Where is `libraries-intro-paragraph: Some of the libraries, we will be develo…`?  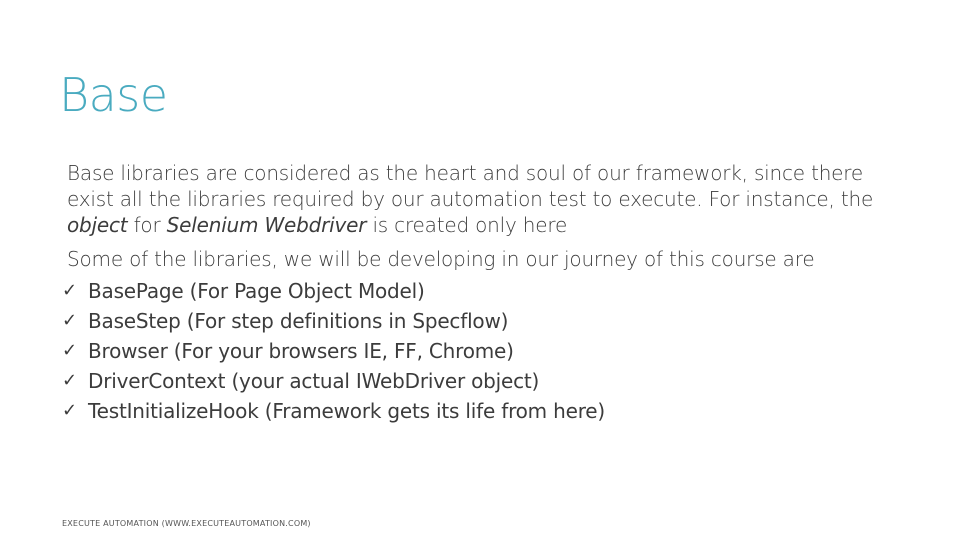
libraries-intro-paragraph: Some of the libraries, we will be develo… is located at coordinates (441, 259).